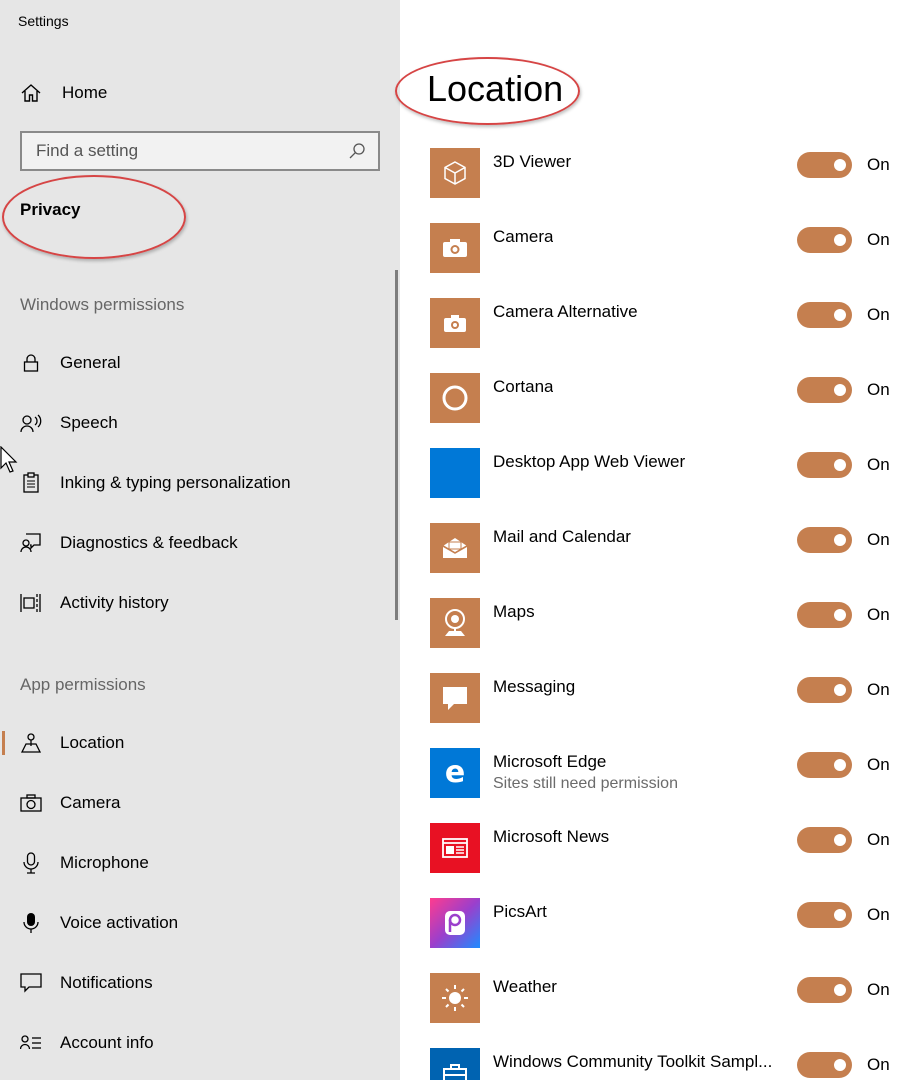 This screenshot has height=1080, width=922. I want to click on sidebar-scrollbar, so click(396, 445).